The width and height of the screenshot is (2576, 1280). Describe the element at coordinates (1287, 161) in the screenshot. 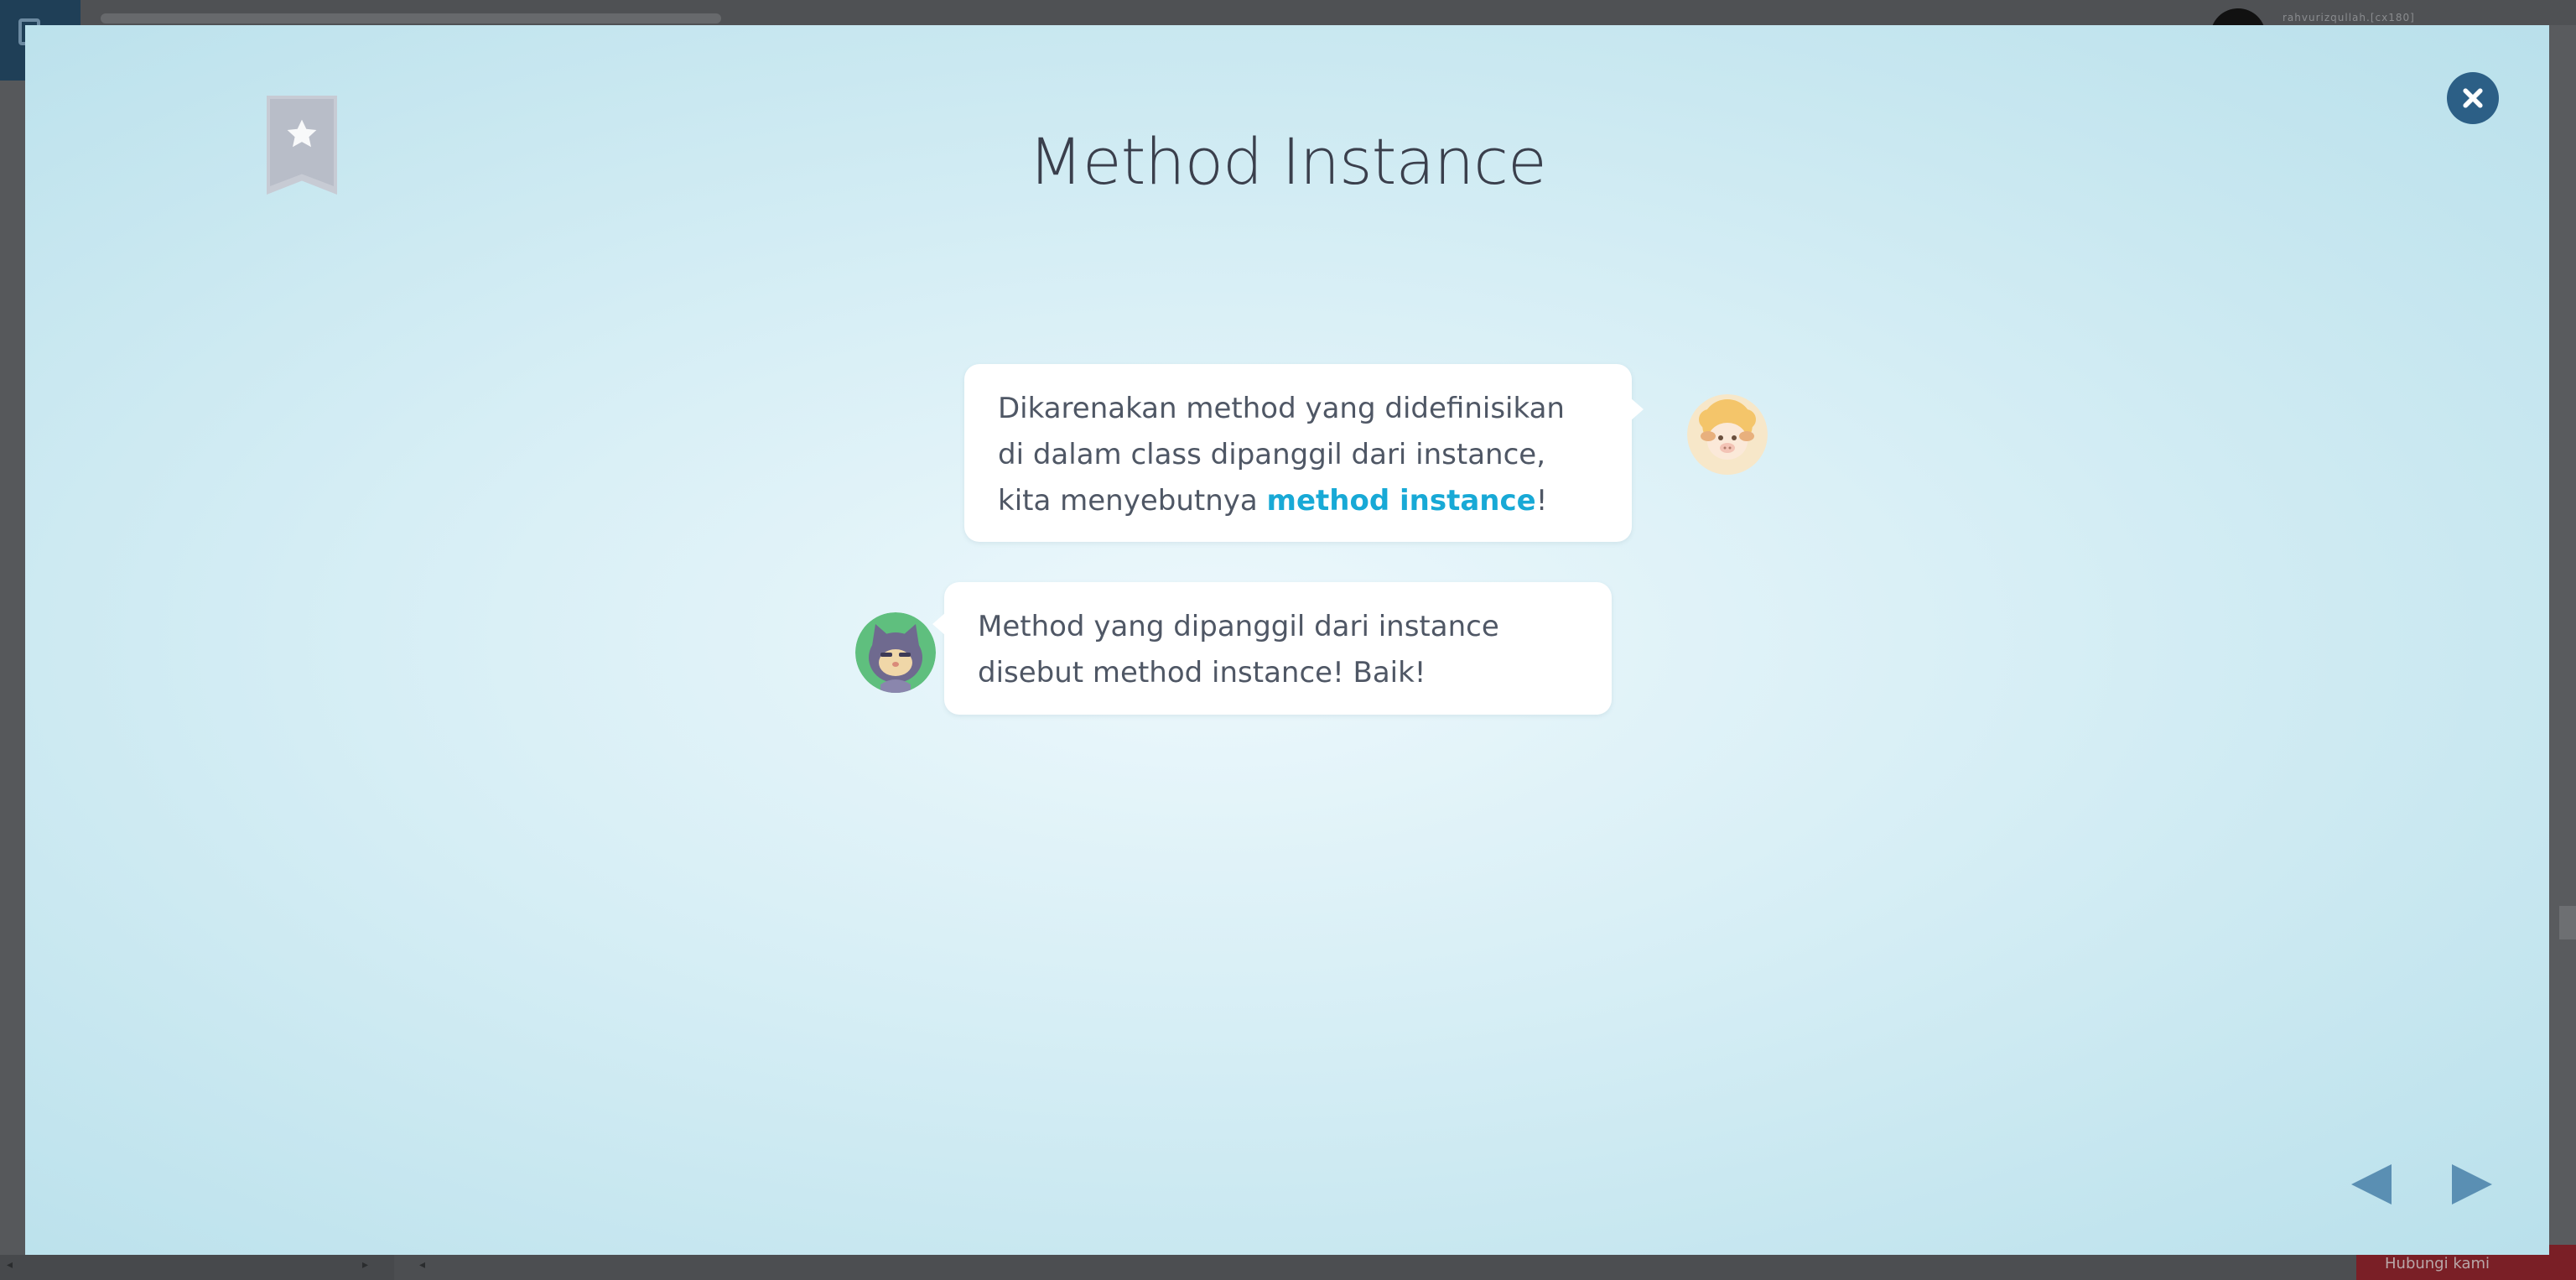

I see `lesson-title: Method Instance` at that location.